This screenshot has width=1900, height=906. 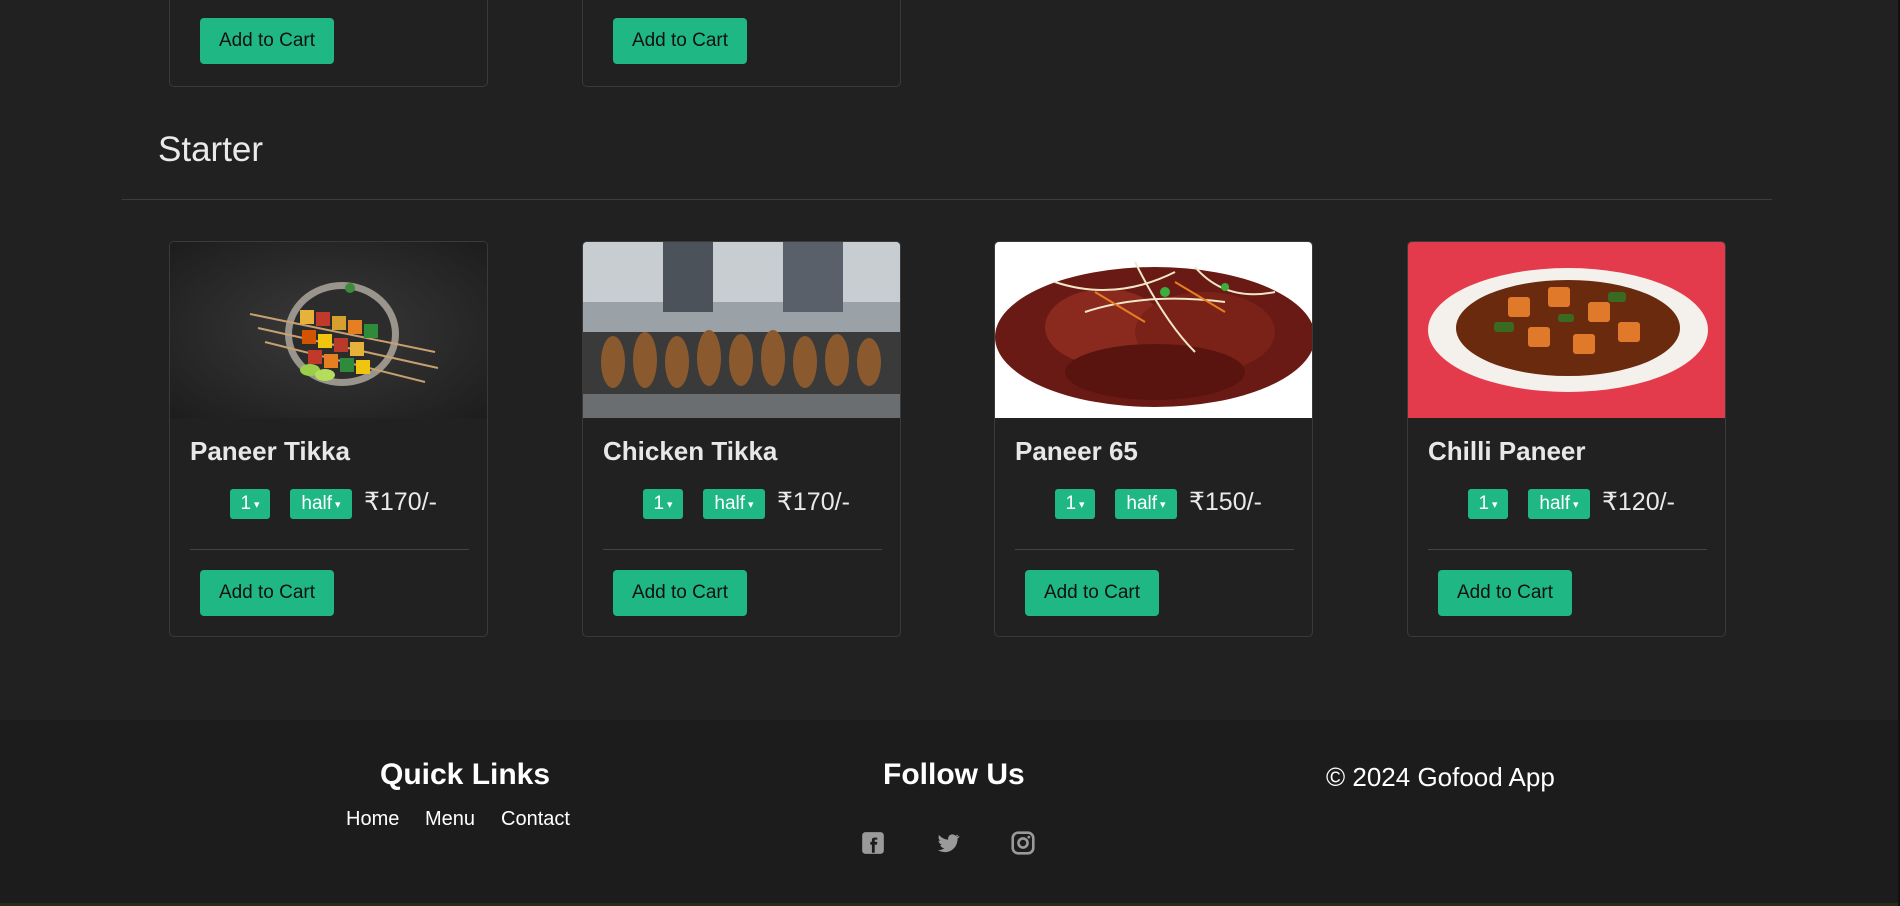 I want to click on item-price: ₹150/-, so click(x=1225, y=502).